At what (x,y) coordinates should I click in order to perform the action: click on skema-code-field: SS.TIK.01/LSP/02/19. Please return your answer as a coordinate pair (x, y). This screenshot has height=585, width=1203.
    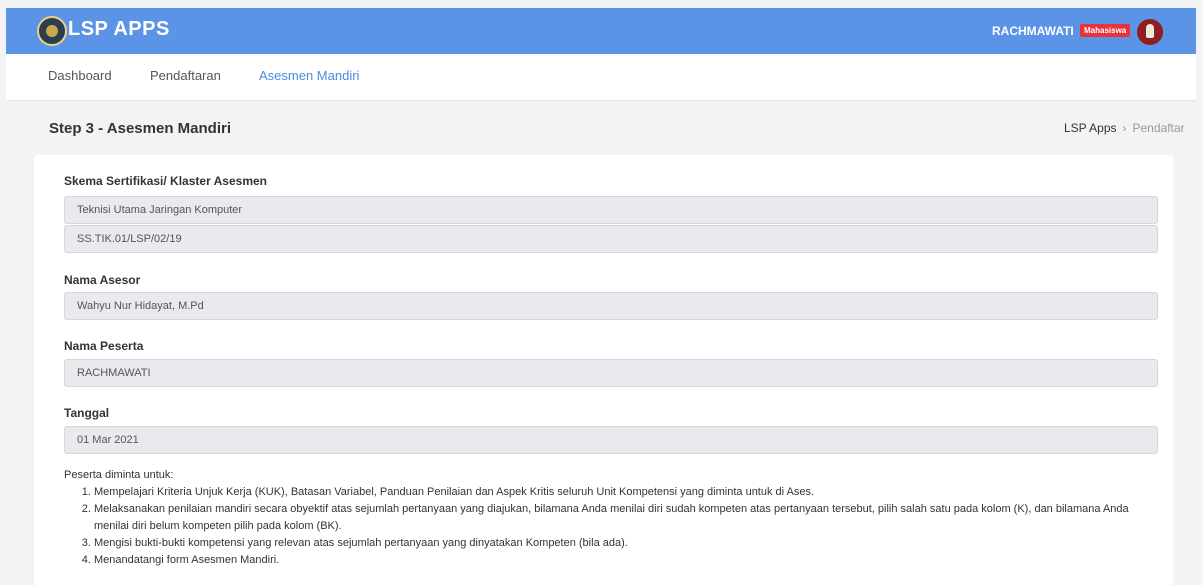
    Looking at the image, I should click on (611, 239).